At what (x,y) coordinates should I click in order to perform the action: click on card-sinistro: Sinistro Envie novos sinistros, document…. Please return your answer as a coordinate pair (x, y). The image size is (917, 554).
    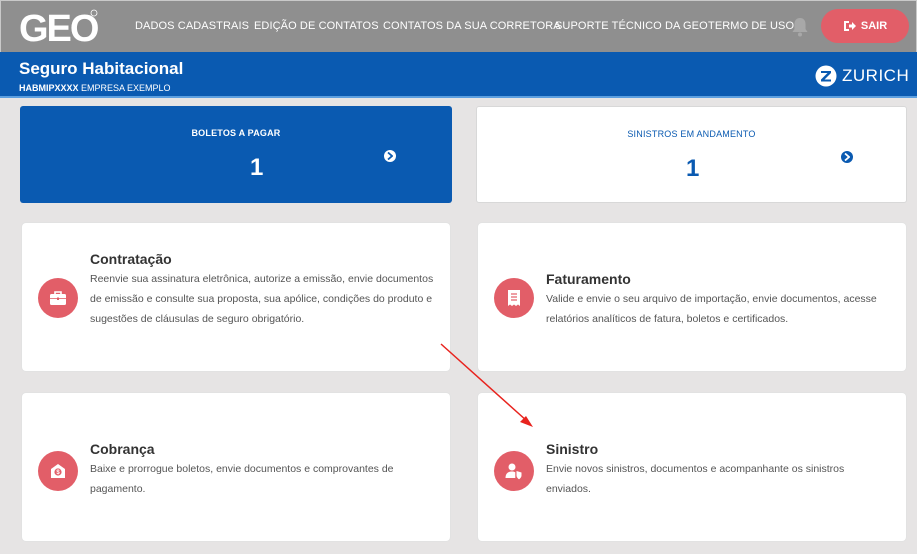
    Looking at the image, I should click on (692, 467).